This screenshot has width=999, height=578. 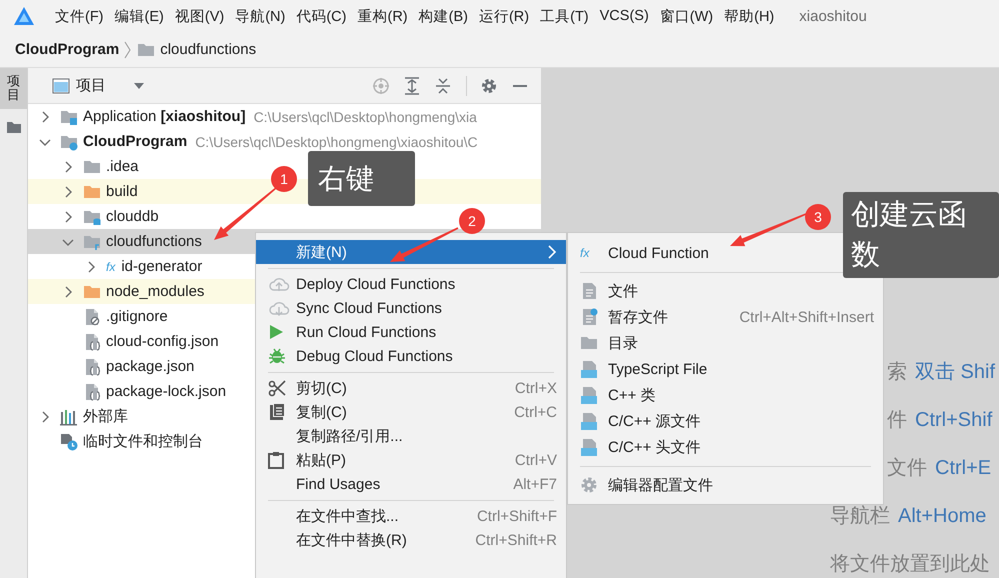 What do you see at coordinates (365, 116) in the screenshot?
I see `item-path: C:\Users\qcl\Desktop\hongmeng\xia` at bounding box center [365, 116].